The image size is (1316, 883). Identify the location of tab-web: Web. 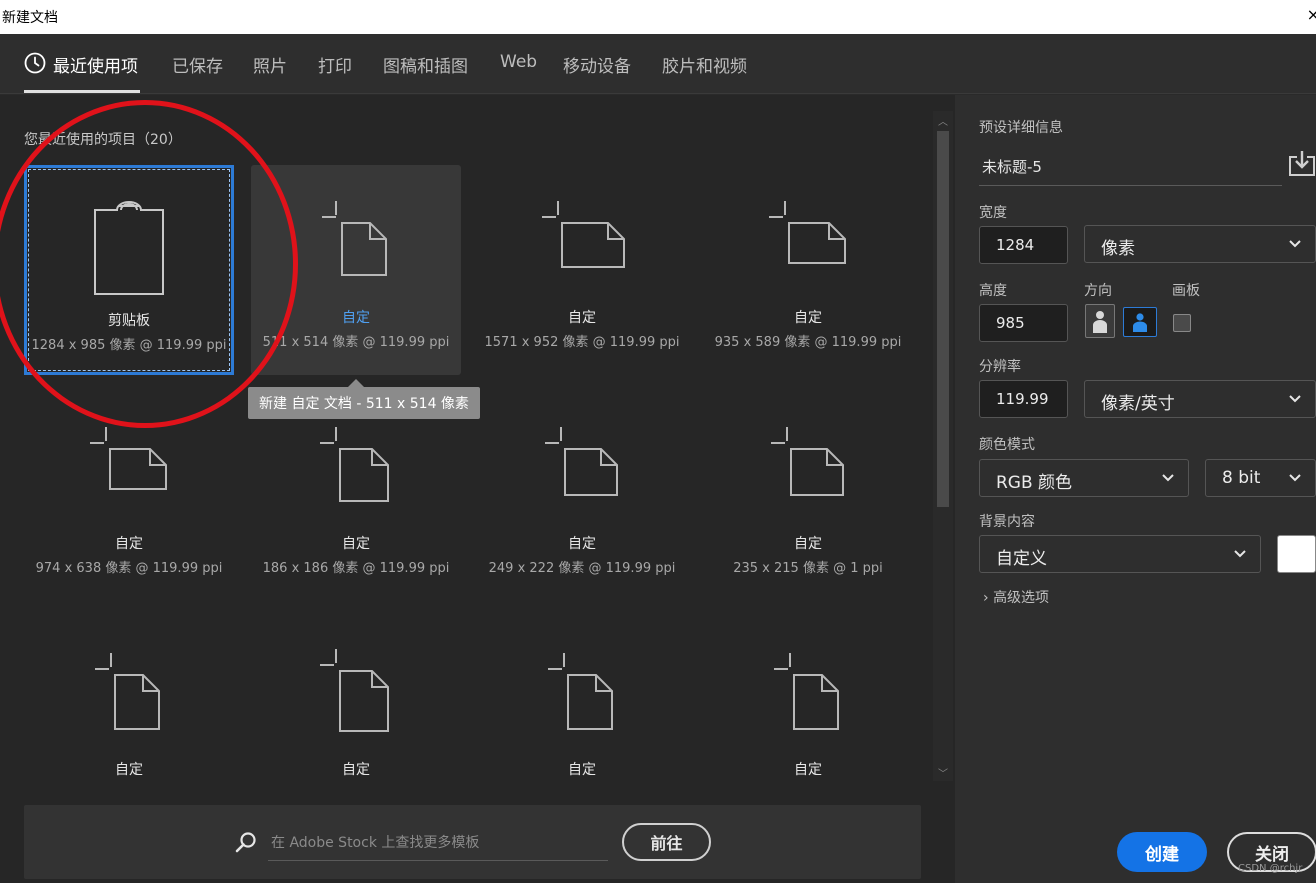
(518, 62).